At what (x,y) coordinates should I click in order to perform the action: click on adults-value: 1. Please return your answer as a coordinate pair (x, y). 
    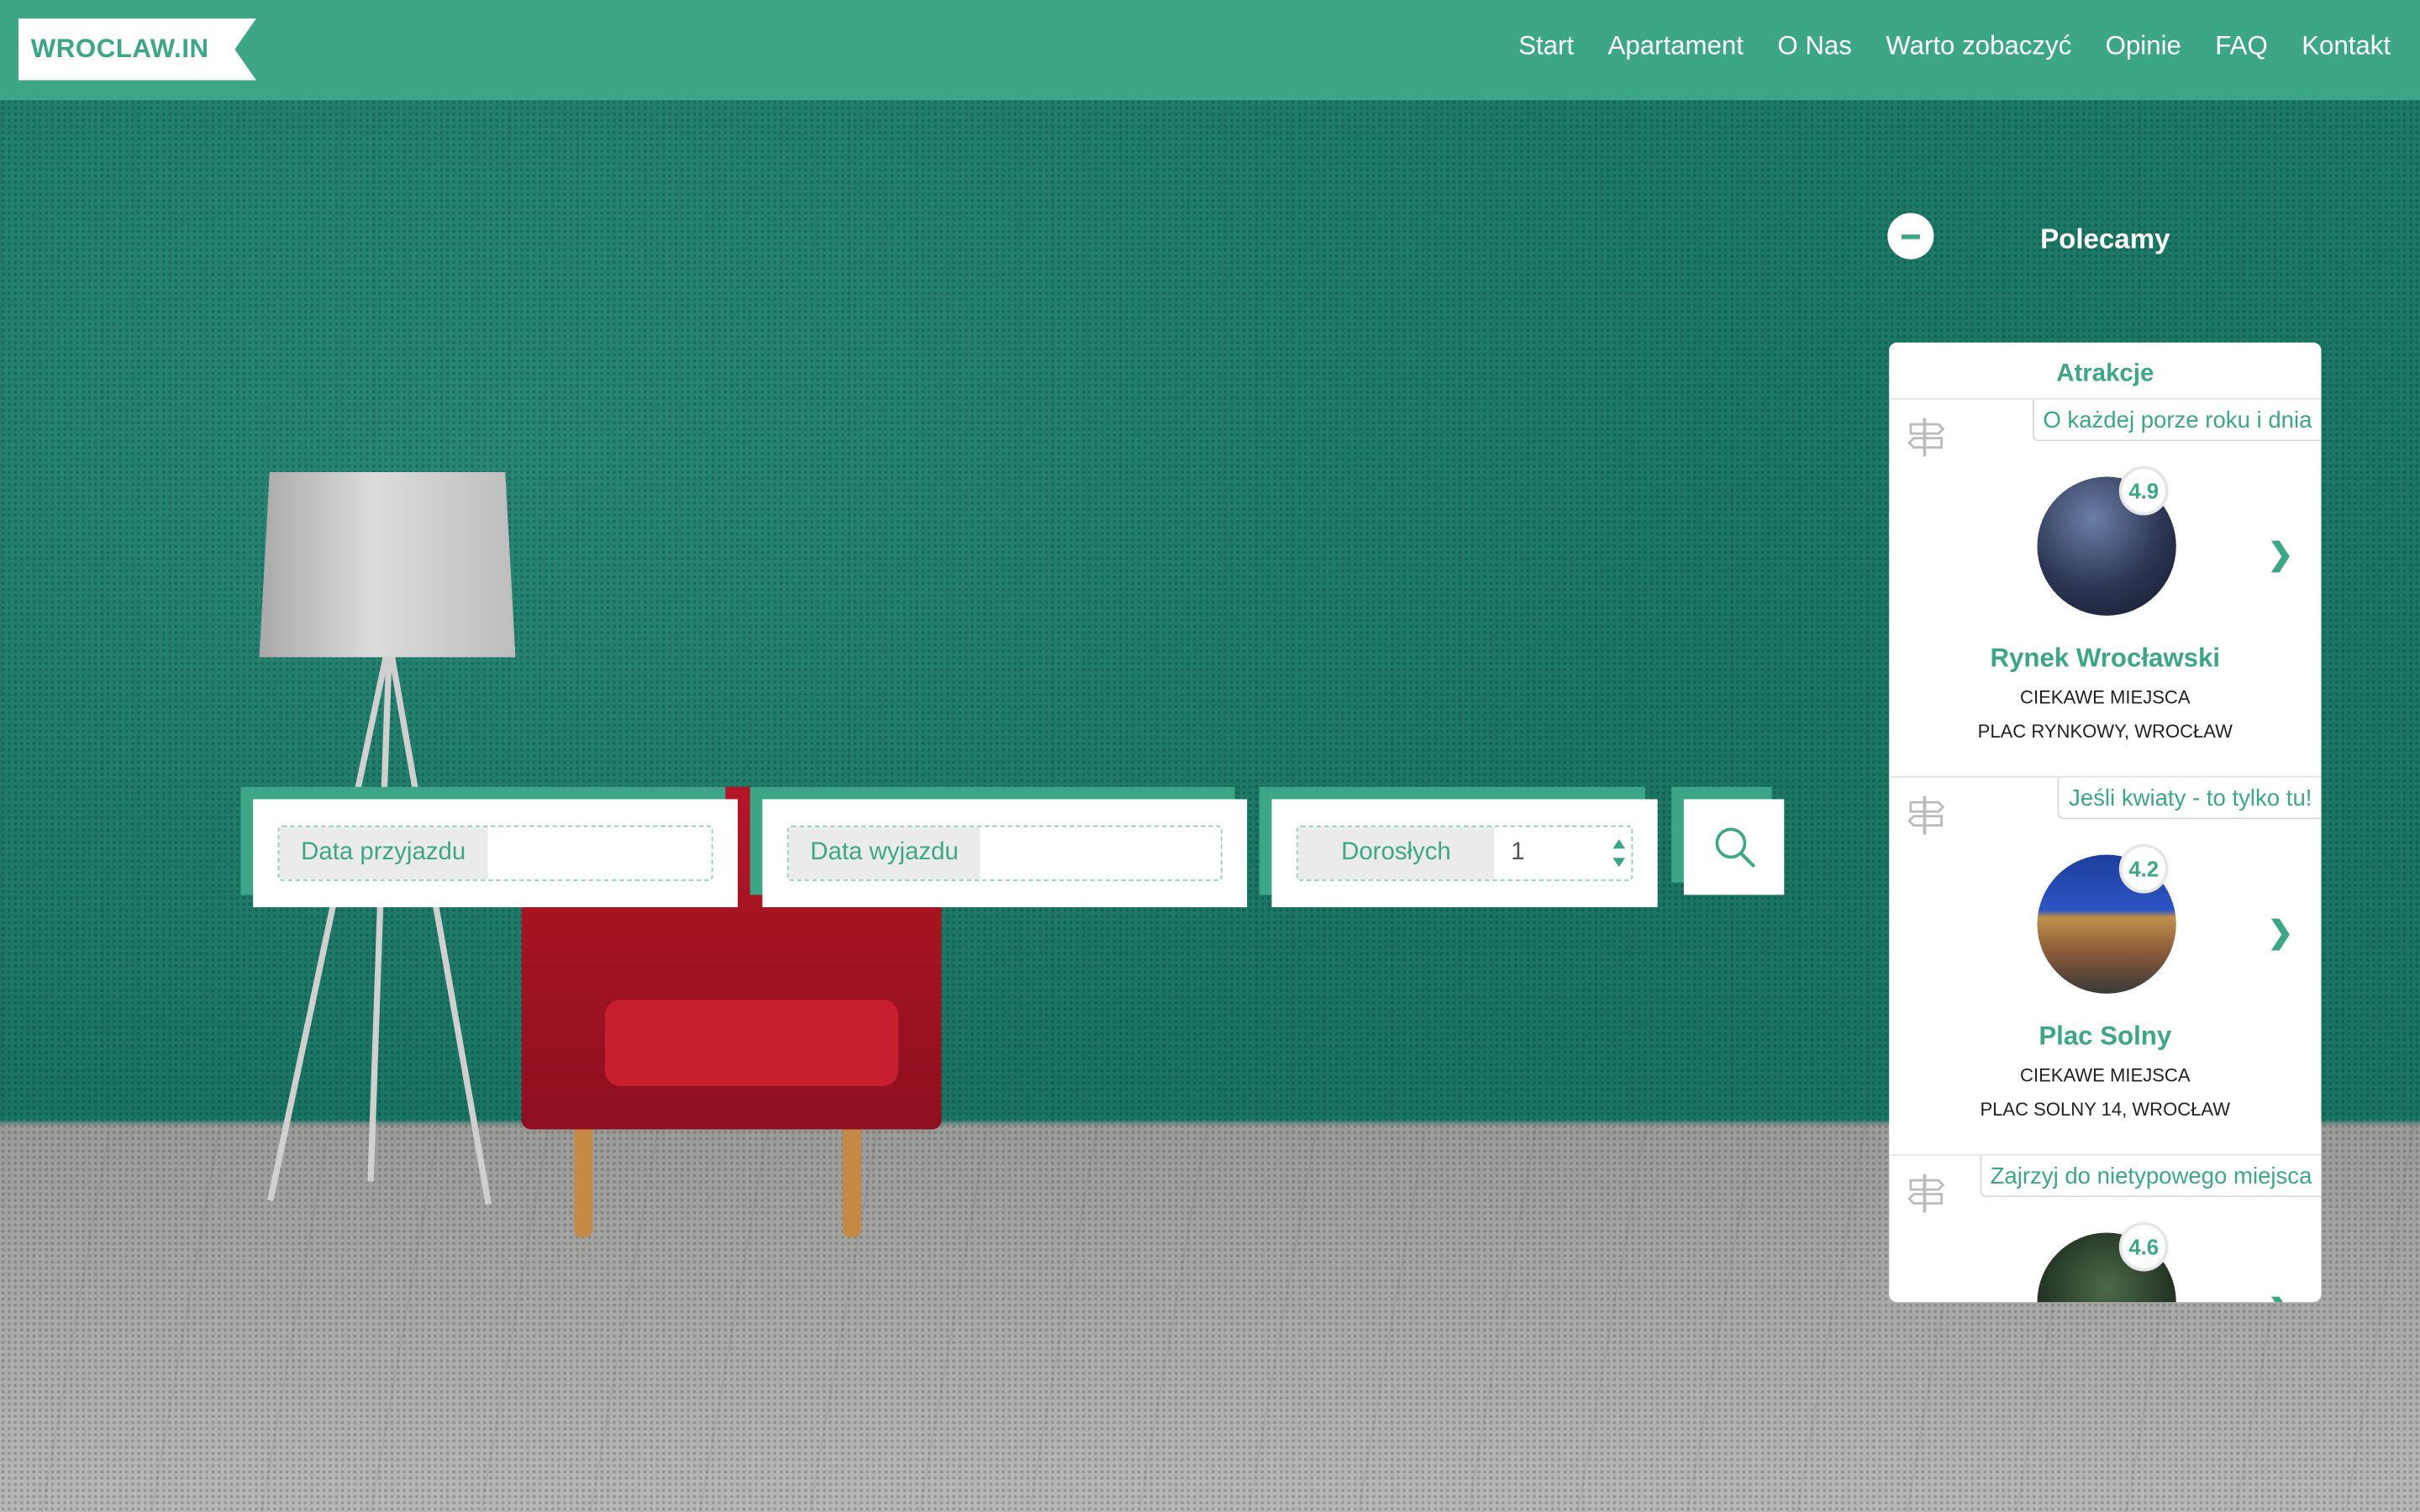
    Looking at the image, I should click on (1518, 852).